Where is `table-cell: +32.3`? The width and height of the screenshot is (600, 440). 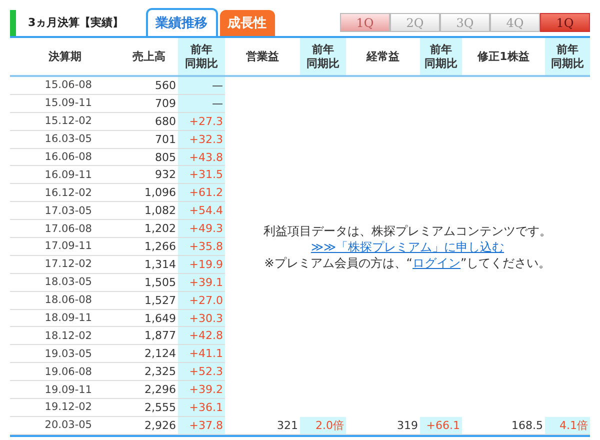 table-cell: +32.3 is located at coordinates (201, 139).